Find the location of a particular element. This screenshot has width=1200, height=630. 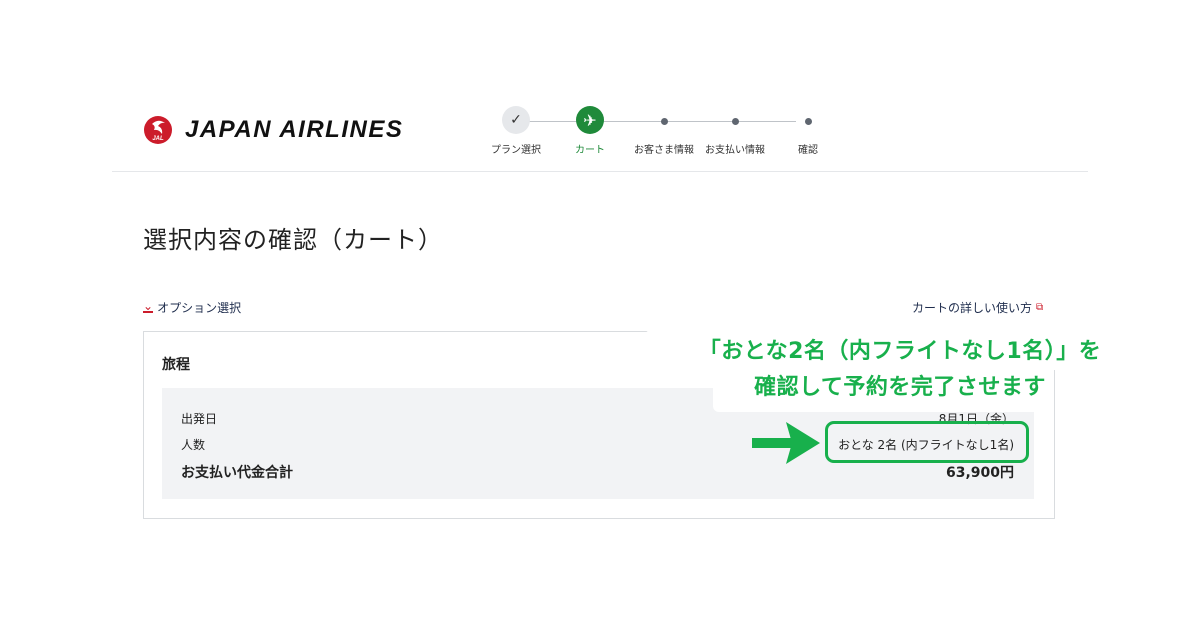

passenger-highlight-box is located at coordinates (927, 442).